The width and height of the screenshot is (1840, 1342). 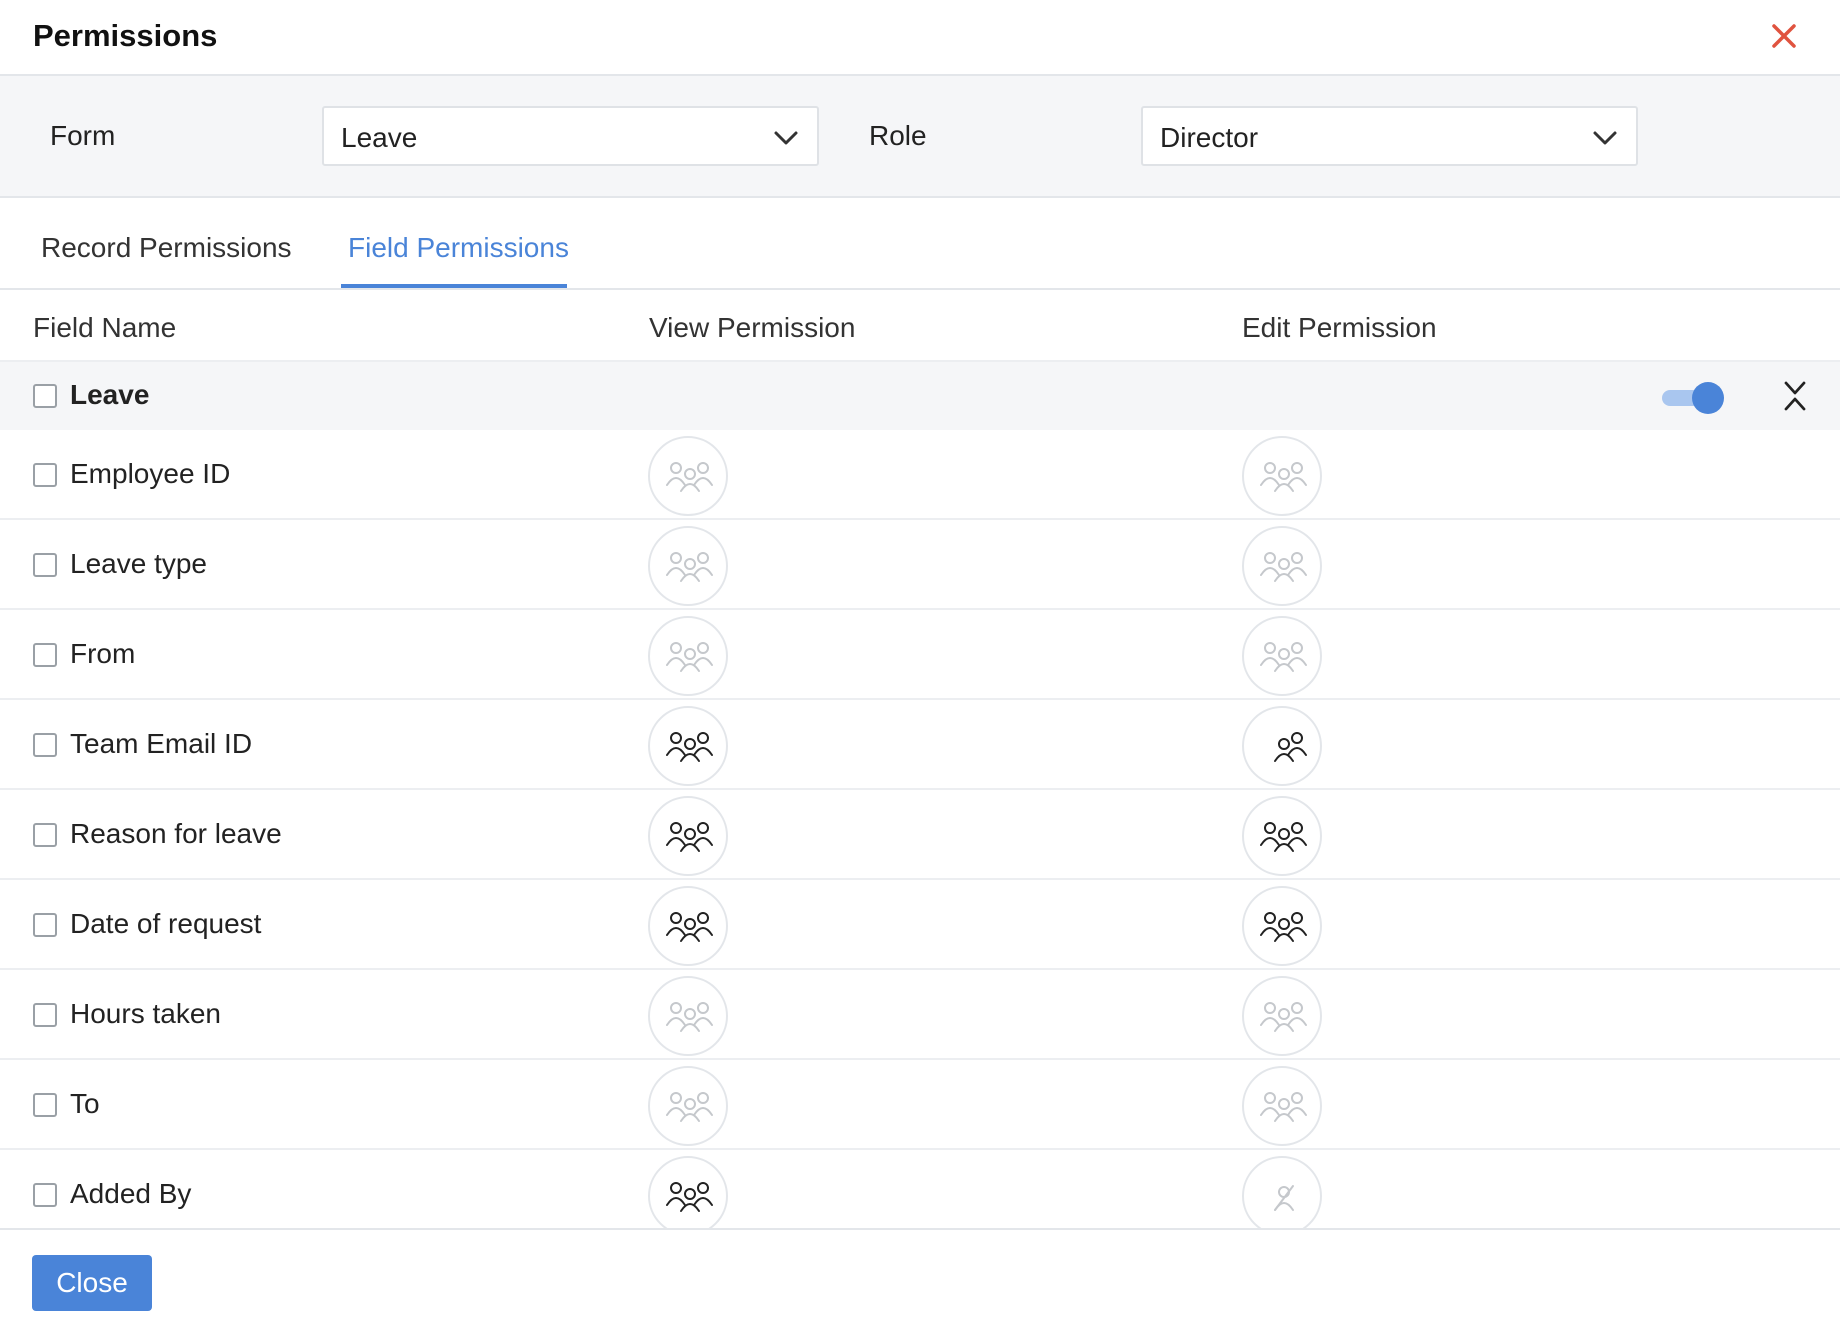 I want to click on field-name: To, so click(x=85, y=1103).